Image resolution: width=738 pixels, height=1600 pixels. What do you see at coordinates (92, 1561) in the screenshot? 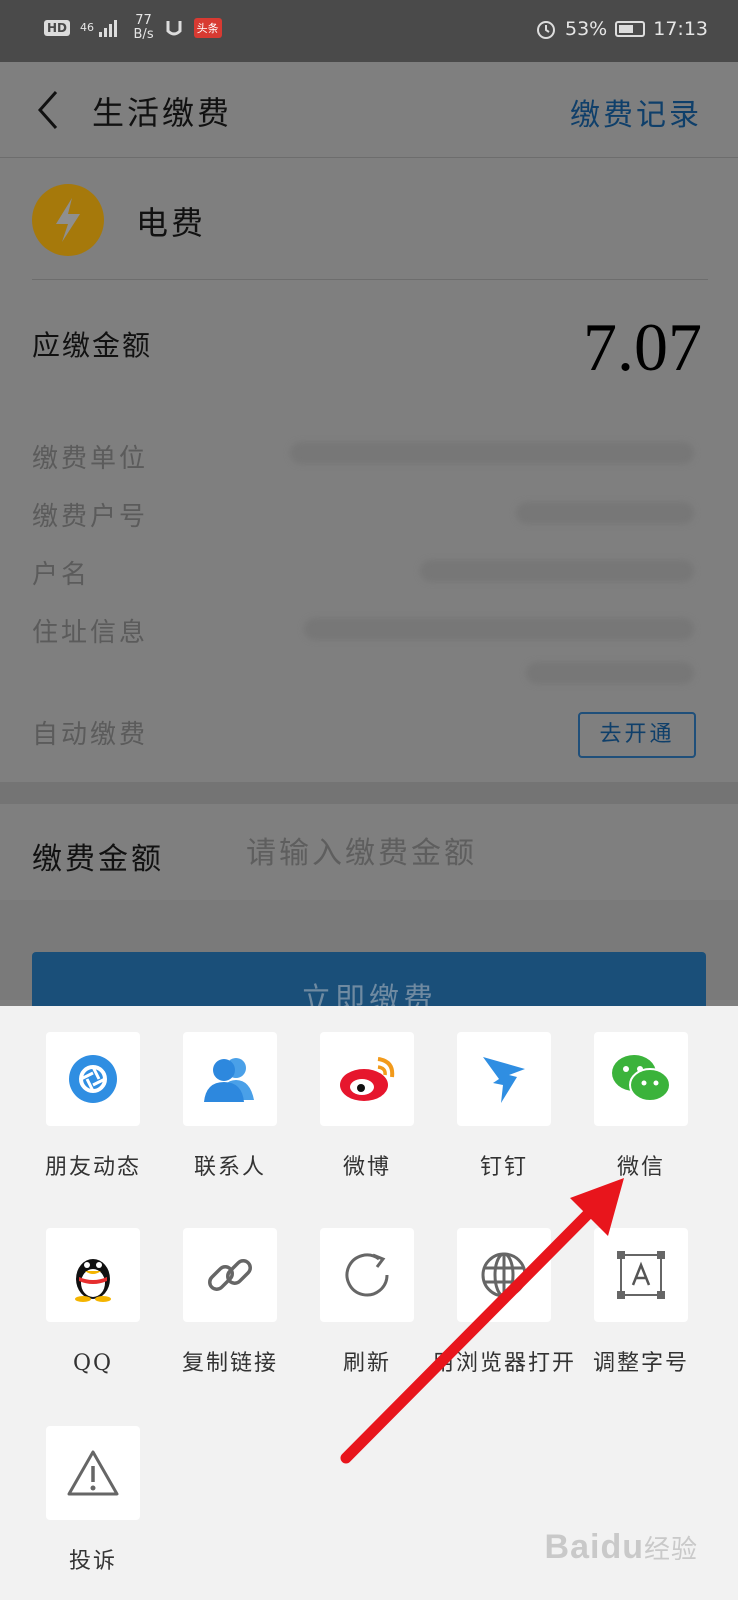
I see `share-label: 投诉` at bounding box center [92, 1561].